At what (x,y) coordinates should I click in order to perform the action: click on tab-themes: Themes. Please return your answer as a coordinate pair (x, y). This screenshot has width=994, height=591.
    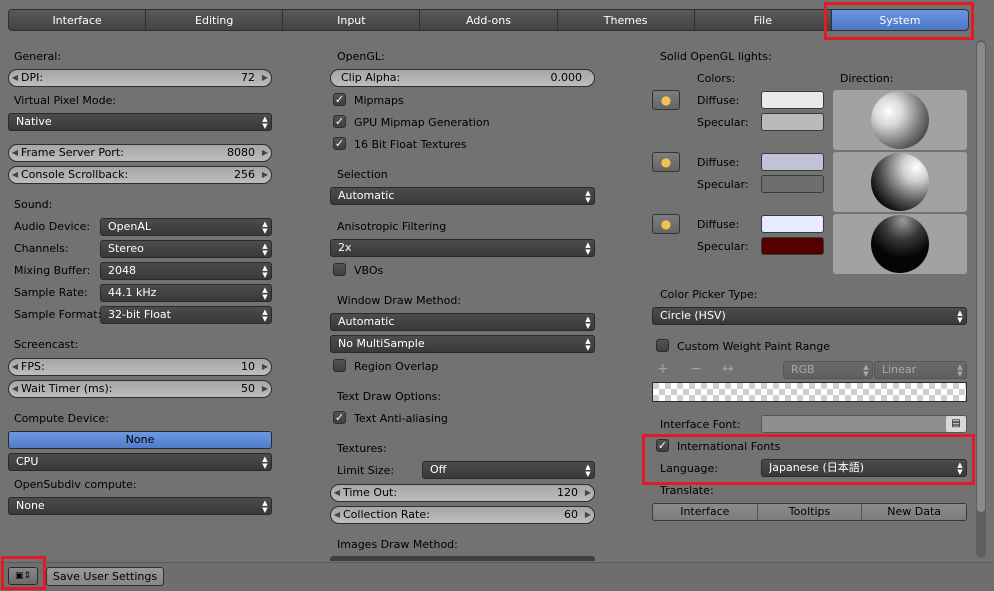
    Looking at the image, I should click on (626, 20).